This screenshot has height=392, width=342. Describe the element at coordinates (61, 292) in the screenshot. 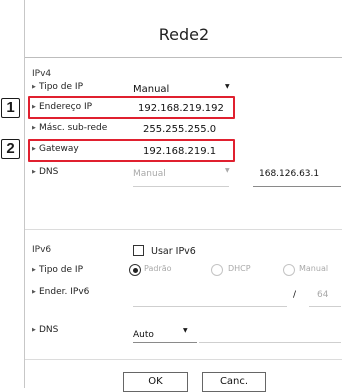

I see `ipv6-address-label: ▶ Ender. IPv6` at that location.